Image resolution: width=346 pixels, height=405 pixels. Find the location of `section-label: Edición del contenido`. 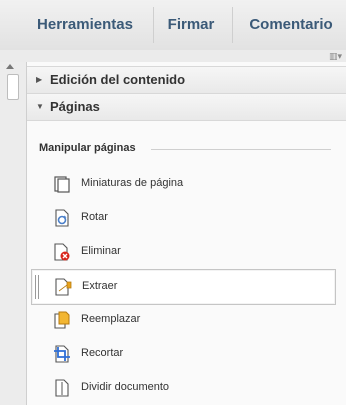

section-label: Edición del contenido is located at coordinates (118, 79).